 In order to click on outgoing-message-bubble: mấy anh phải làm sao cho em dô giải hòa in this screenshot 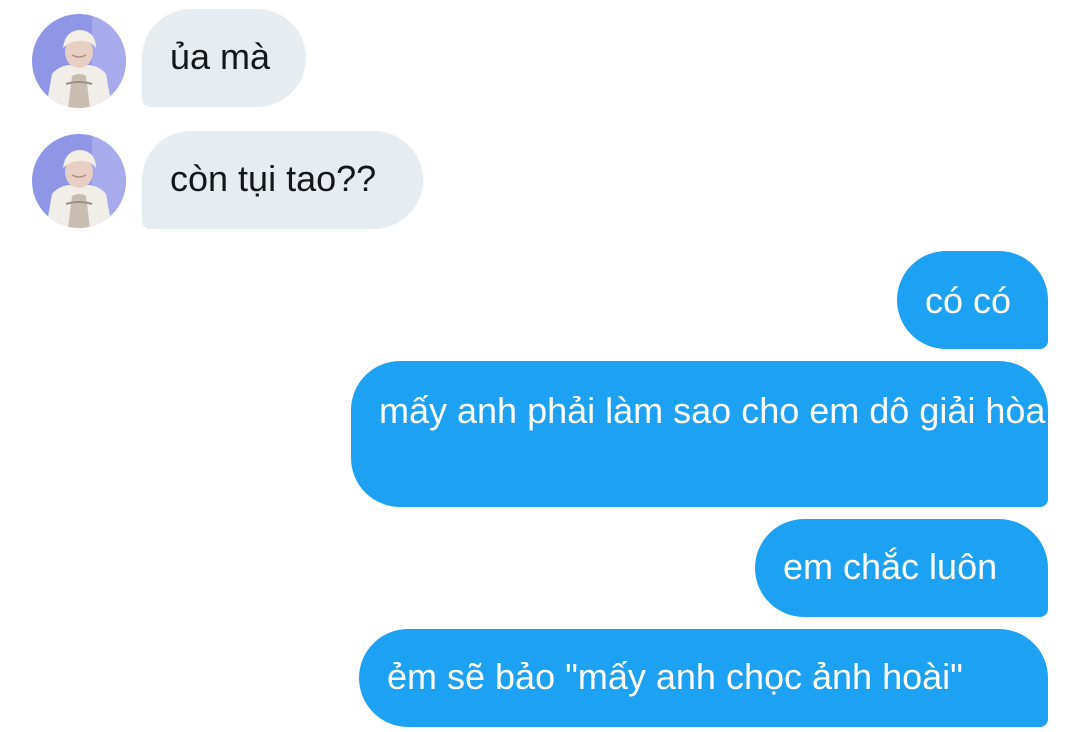, I will do `click(699, 434)`.